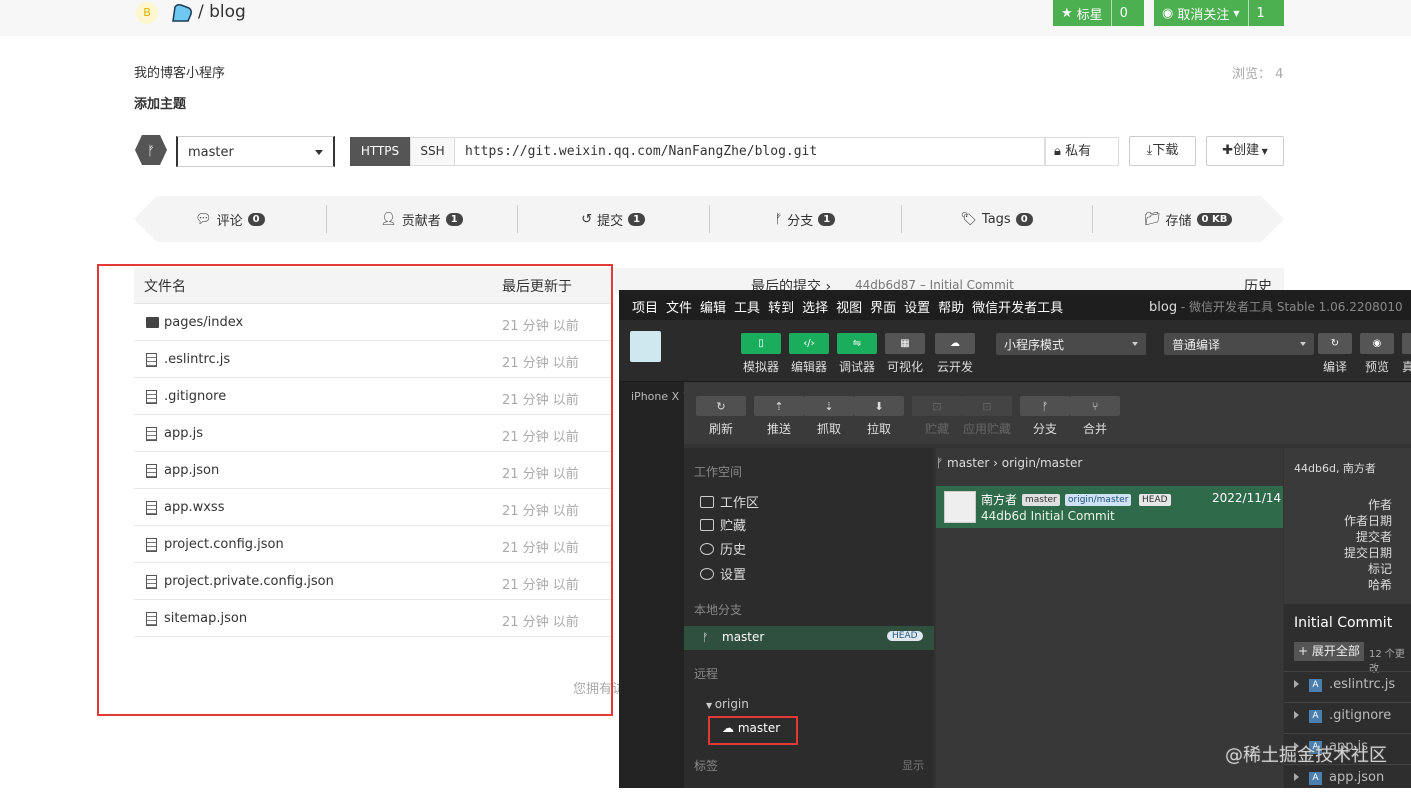  Describe the element at coordinates (1315, 685) in the screenshot. I see `added-status-icon: A` at that location.